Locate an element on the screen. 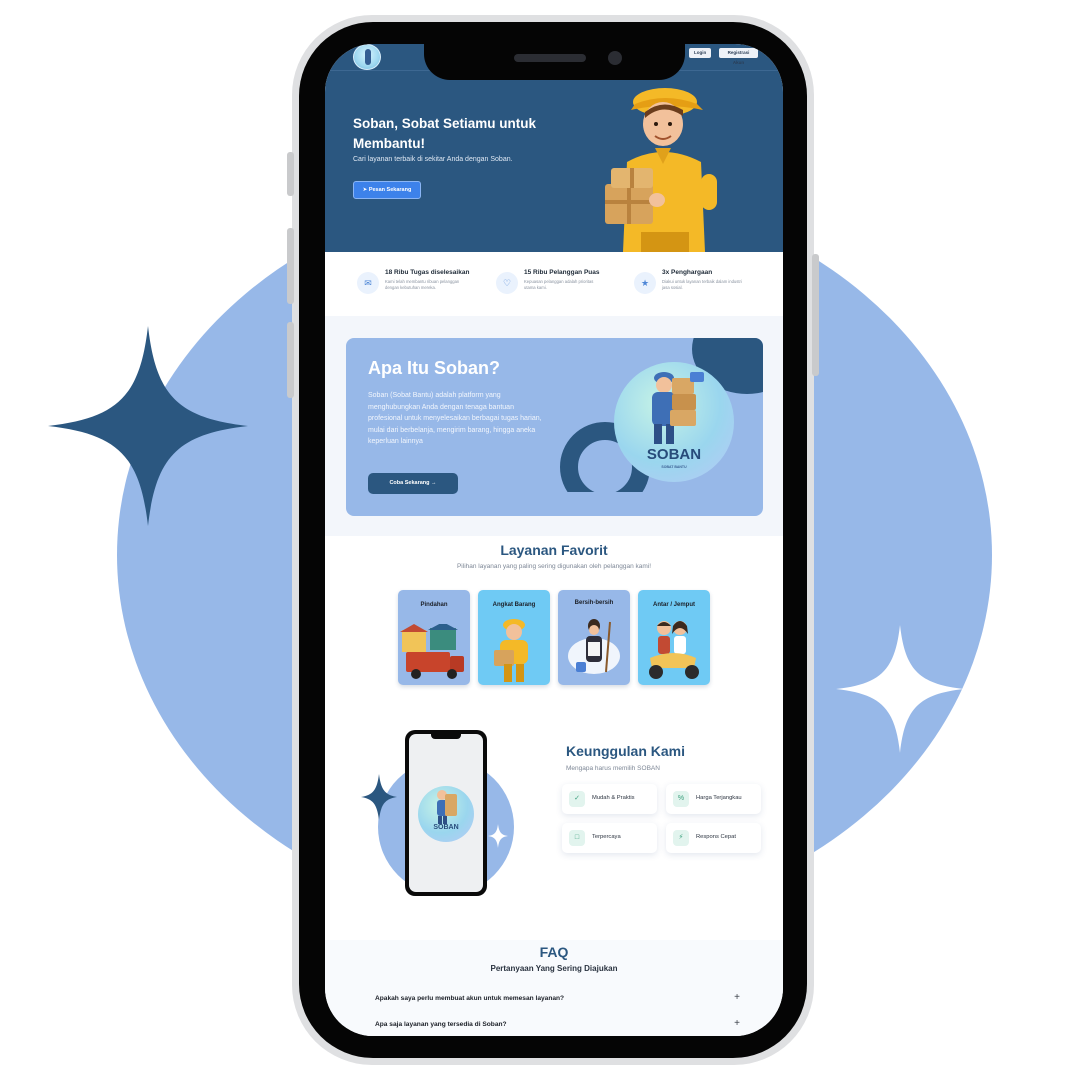 The height and width of the screenshot is (1080, 1080). mini-mascot-icon is located at coordinates (447, 807).